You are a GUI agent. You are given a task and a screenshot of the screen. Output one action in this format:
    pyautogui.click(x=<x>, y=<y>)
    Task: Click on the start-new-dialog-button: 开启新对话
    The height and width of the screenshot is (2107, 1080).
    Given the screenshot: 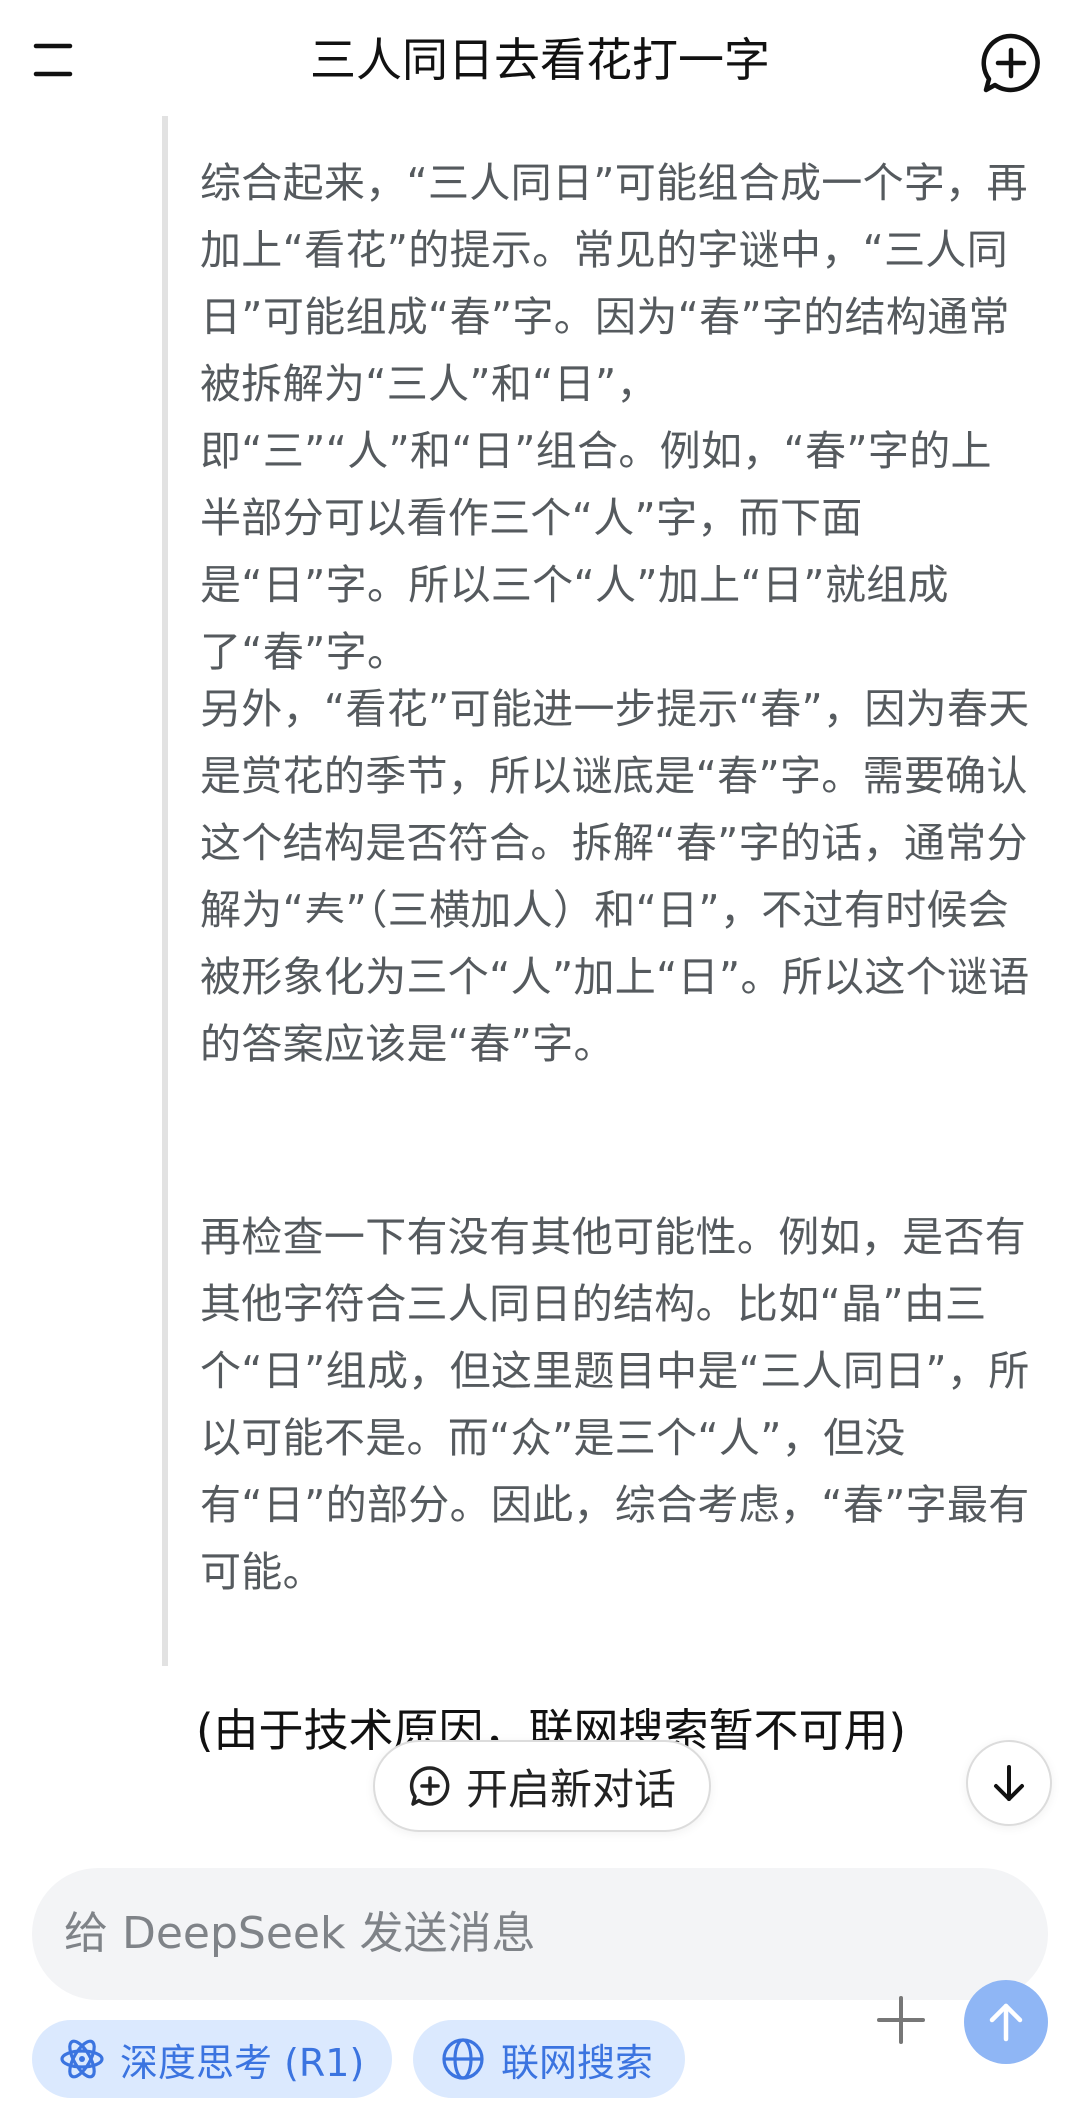 What is the action you would take?
    pyautogui.click(x=542, y=1786)
    